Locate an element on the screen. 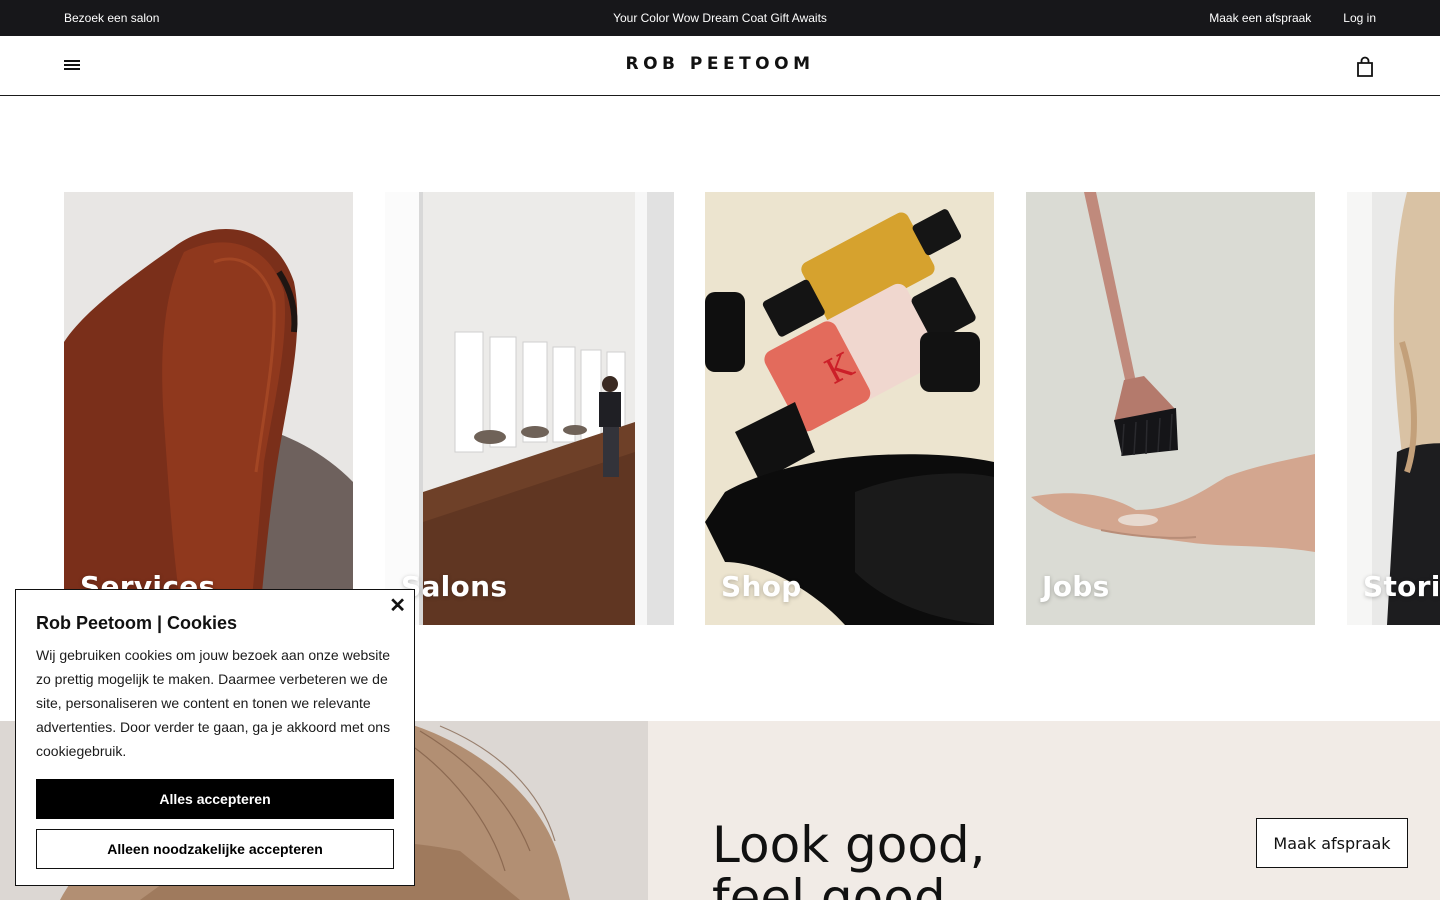  login-link: Log in is located at coordinates (1359, 18).